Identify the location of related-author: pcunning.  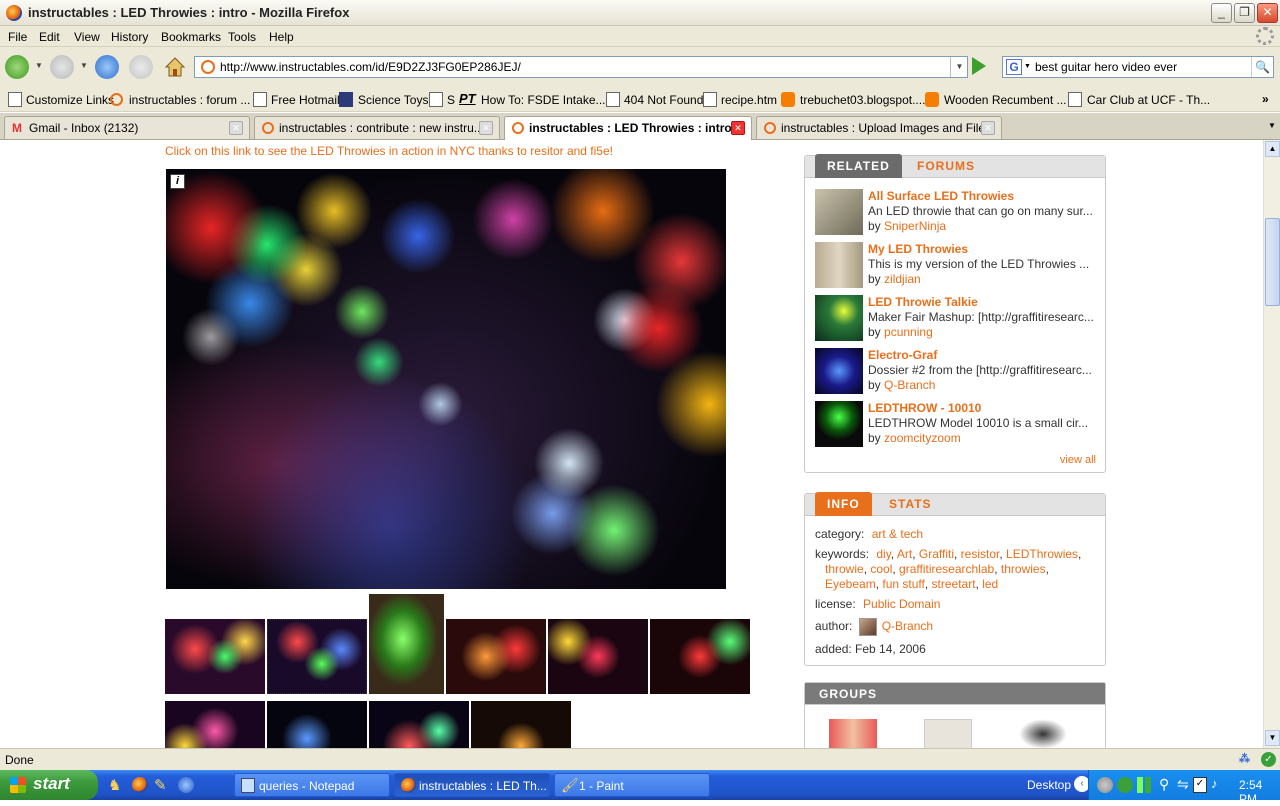
(908, 332).